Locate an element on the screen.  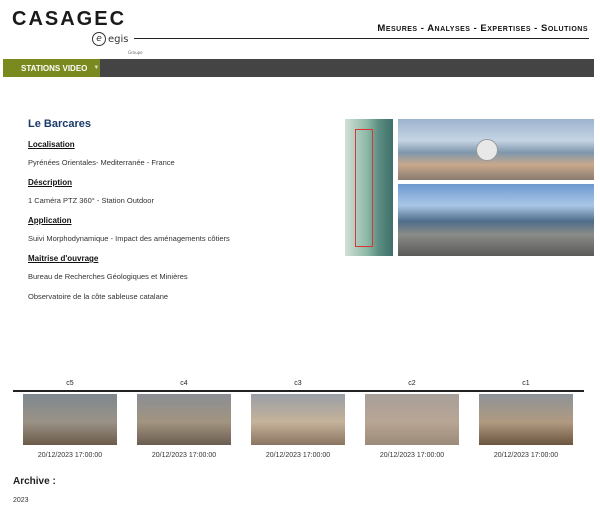
archive-year-link: 2023 is located at coordinates (21, 500).